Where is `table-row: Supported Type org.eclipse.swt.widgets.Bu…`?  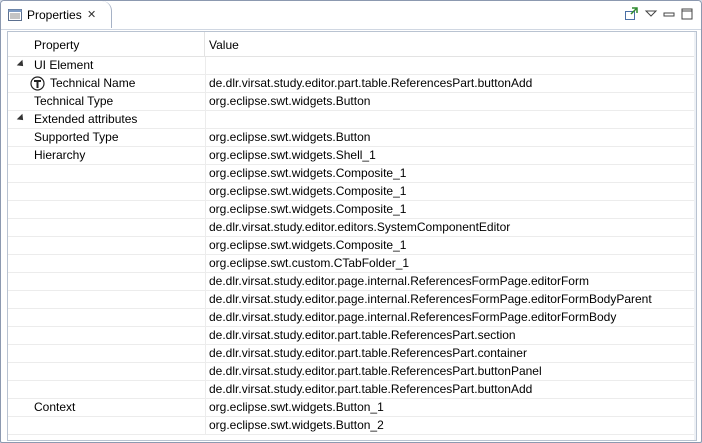
table-row: Supported Type org.eclipse.swt.widgets.Bu… is located at coordinates (352, 138).